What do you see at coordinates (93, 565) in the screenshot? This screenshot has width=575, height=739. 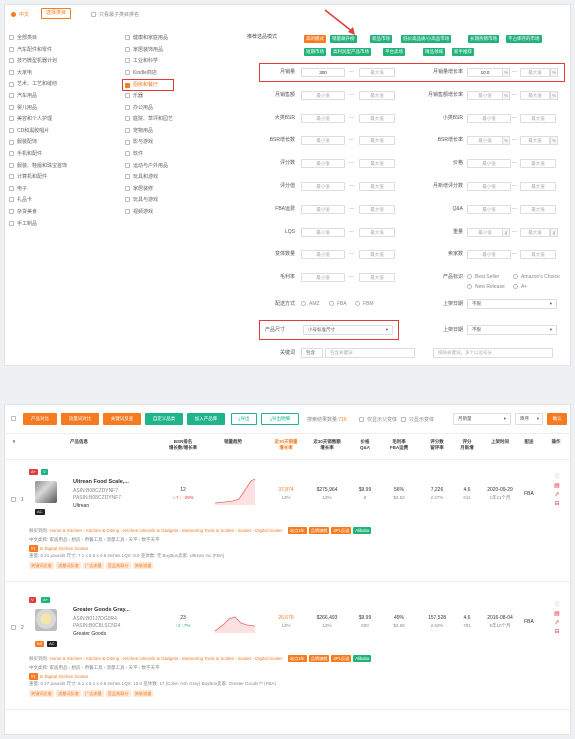 I see `link-tag-2: 广告流量` at bounding box center [93, 565].